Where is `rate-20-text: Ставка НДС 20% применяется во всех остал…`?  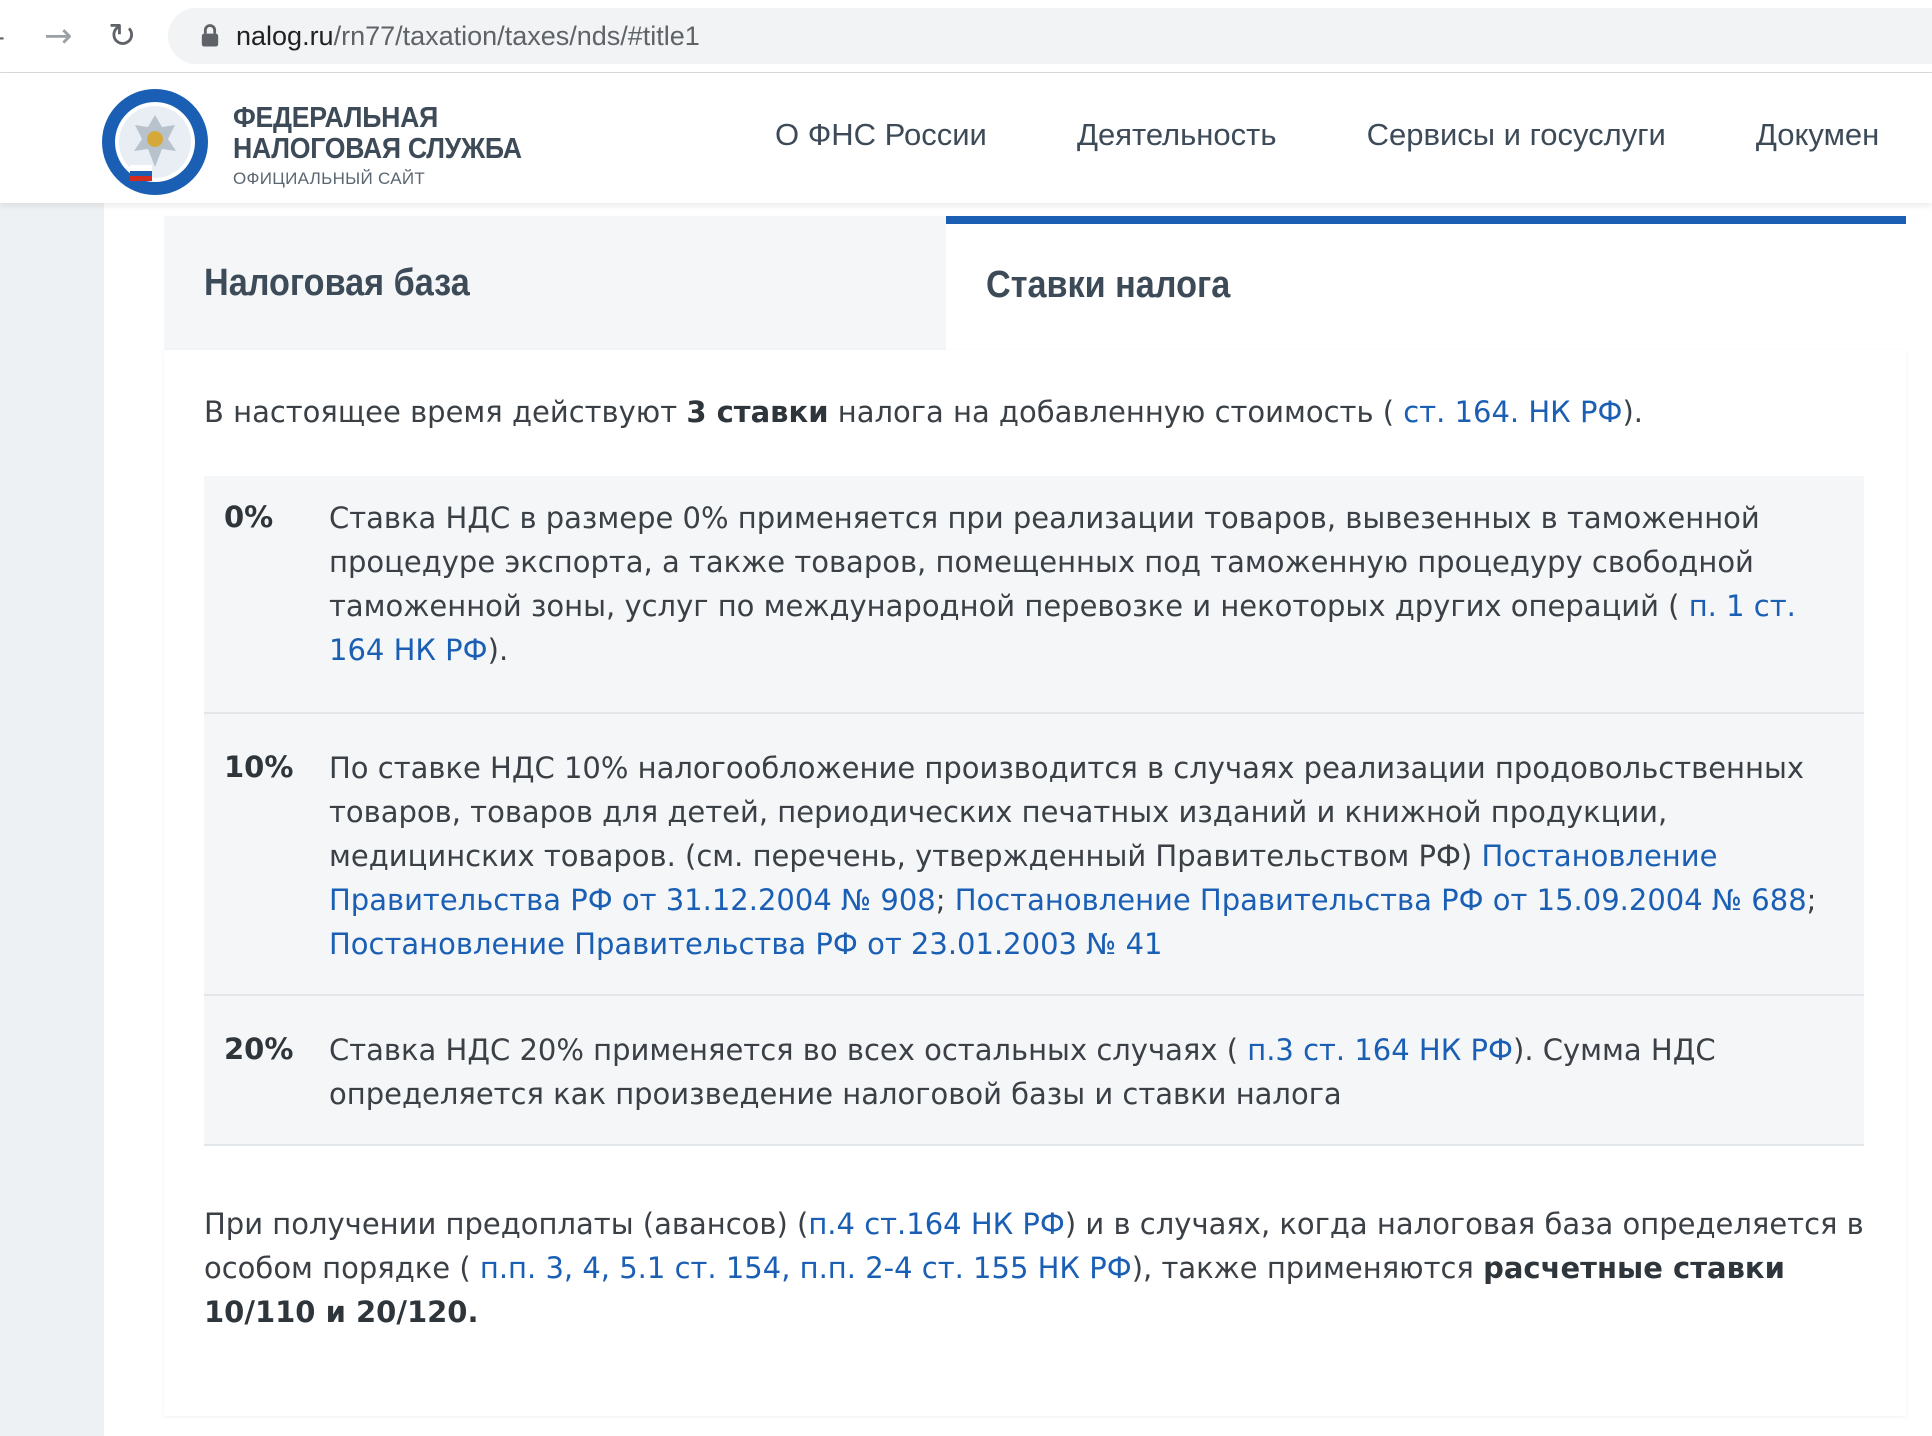
rate-20-text: Ставка НДС 20% применяется во всех остал… is located at coordinates (788, 1050).